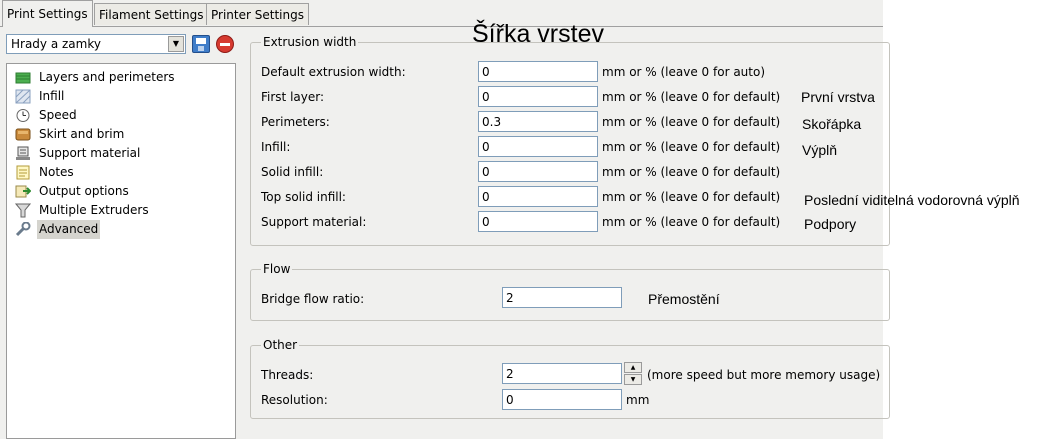 The image size is (1057, 439). I want to click on output-icon, so click(23, 191).